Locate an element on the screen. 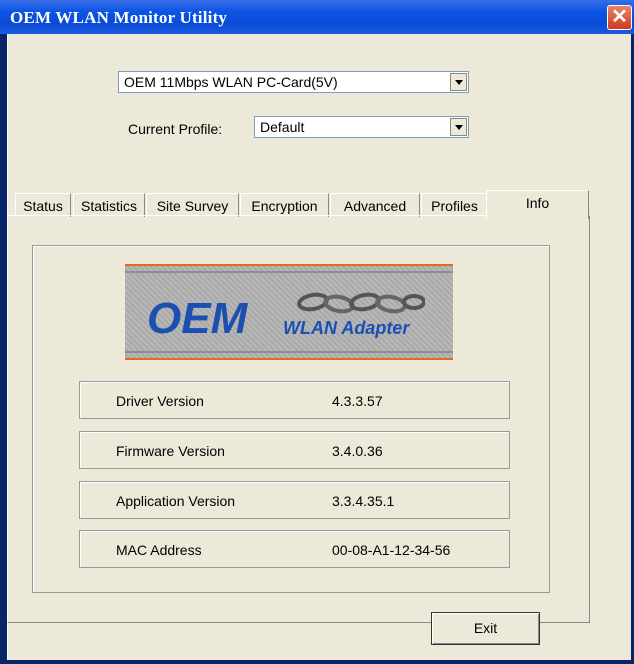  logo-subtitle: WLAN Adapter is located at coordinates (346, 328).